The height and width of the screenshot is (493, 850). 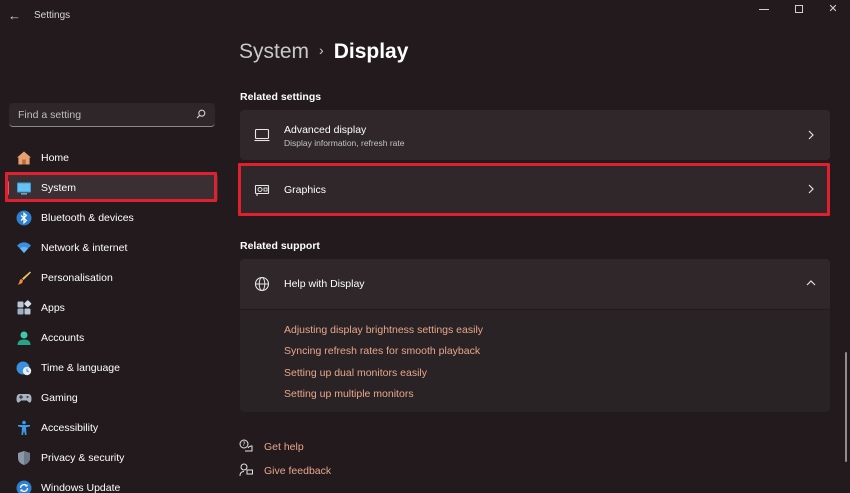 I want to click on scrollbar-thumb, so click(x=846, y=407).